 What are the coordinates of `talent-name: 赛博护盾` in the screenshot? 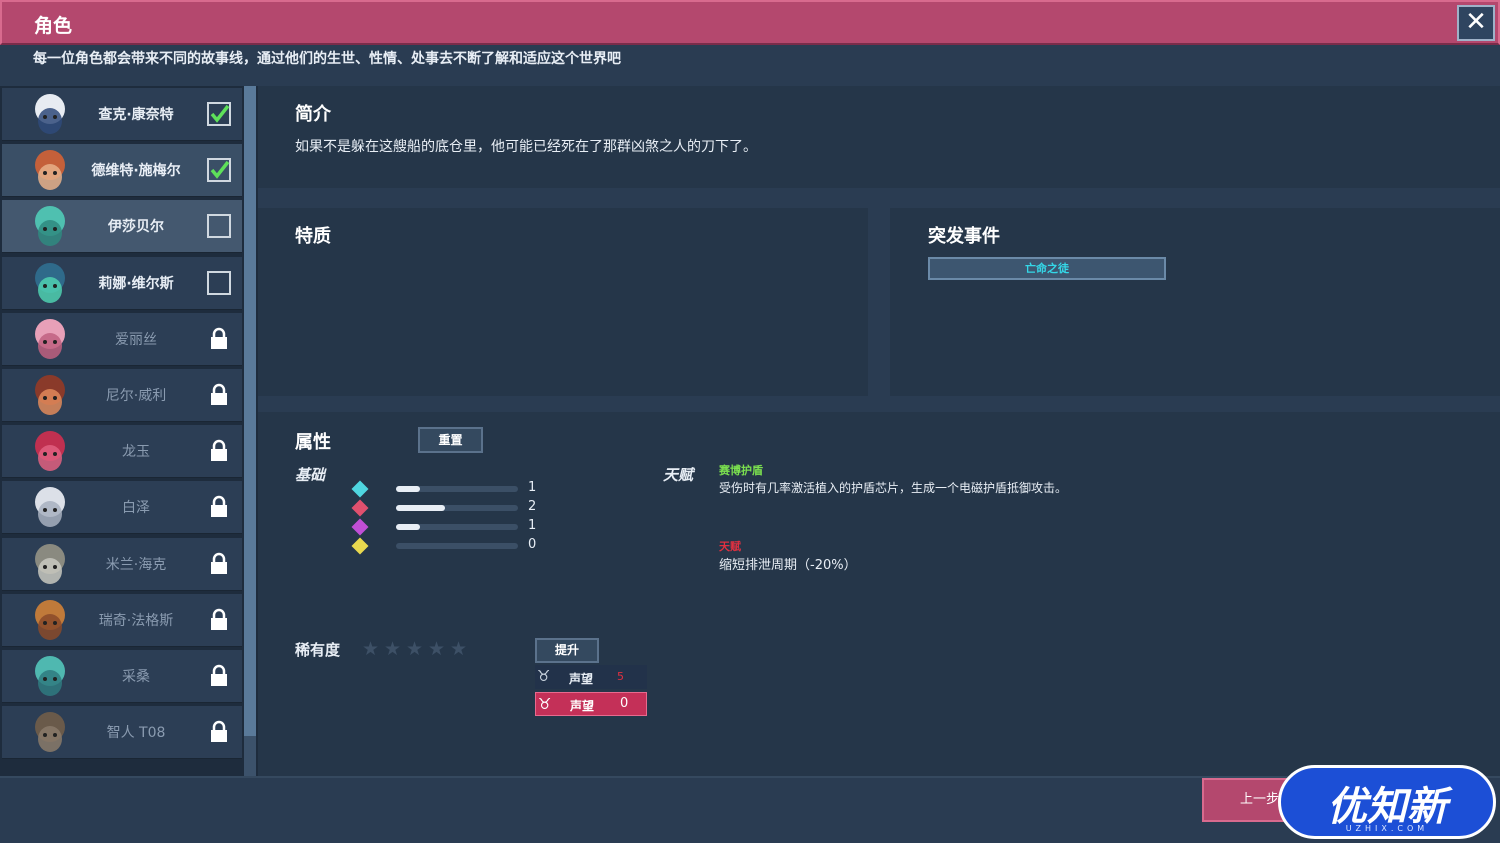 It's located at (741, 470).